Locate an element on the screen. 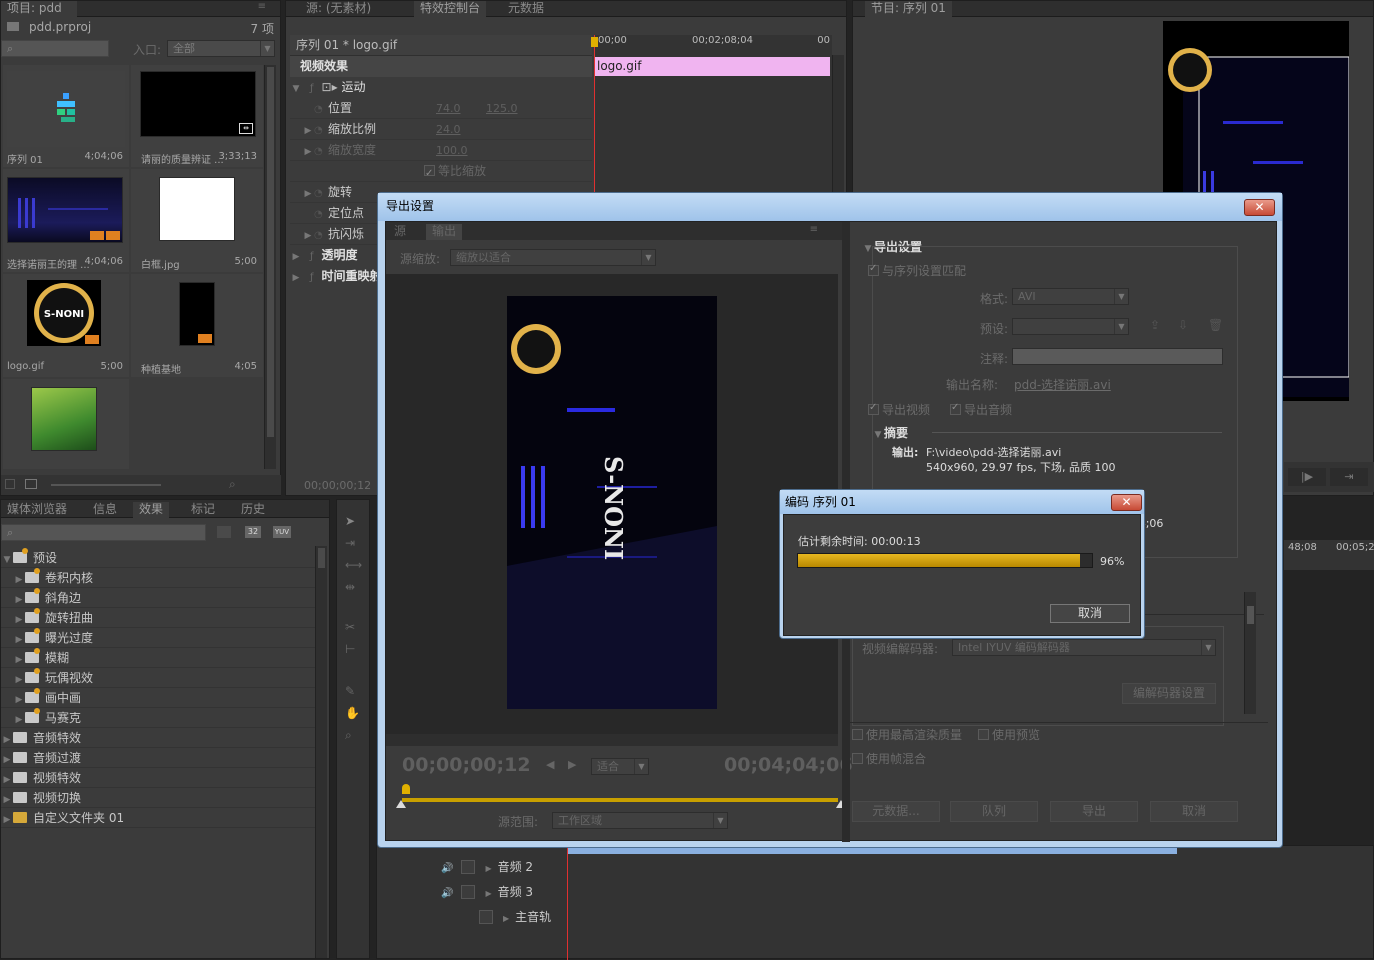  project-item: 选择诺丽王的理 ... 4;04;06 is located at coordinates (66, 220).